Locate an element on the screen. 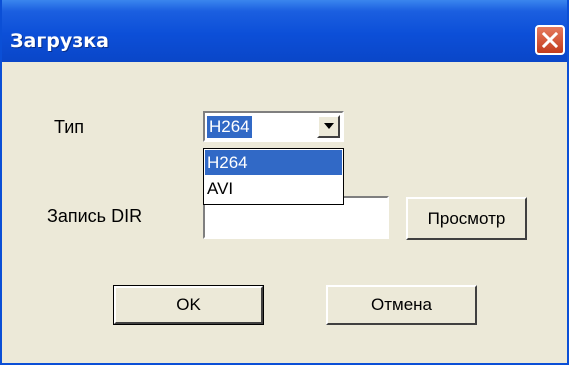 This screenshot has width=569, height=365. close-icon is located at coordinates (550, 40).